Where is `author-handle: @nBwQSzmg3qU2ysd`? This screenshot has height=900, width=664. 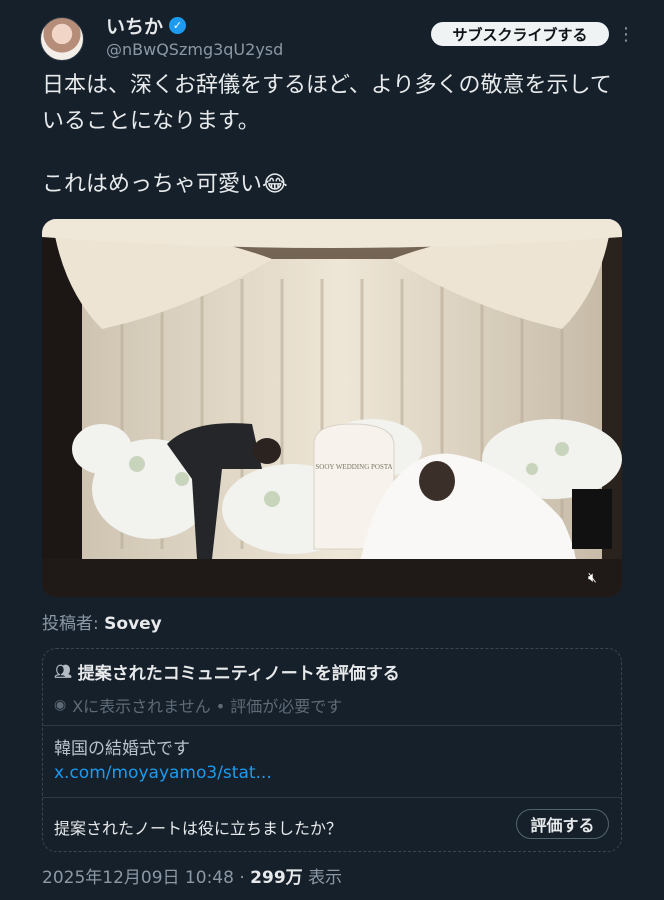 author-handle: @nBwQSzmg3qU2ysd is located at coordinates (194, 49).